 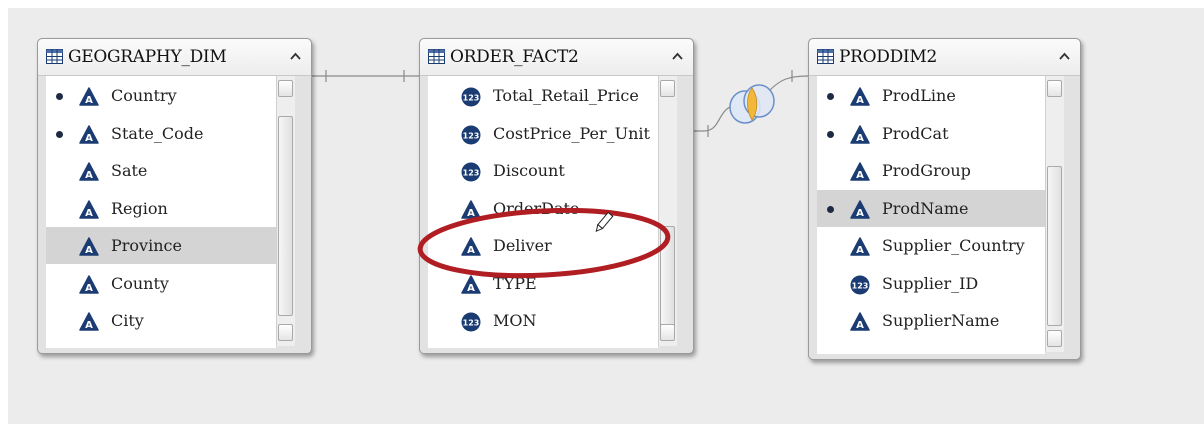 I want to click on column-row: A City, so click(x=161, y=320).